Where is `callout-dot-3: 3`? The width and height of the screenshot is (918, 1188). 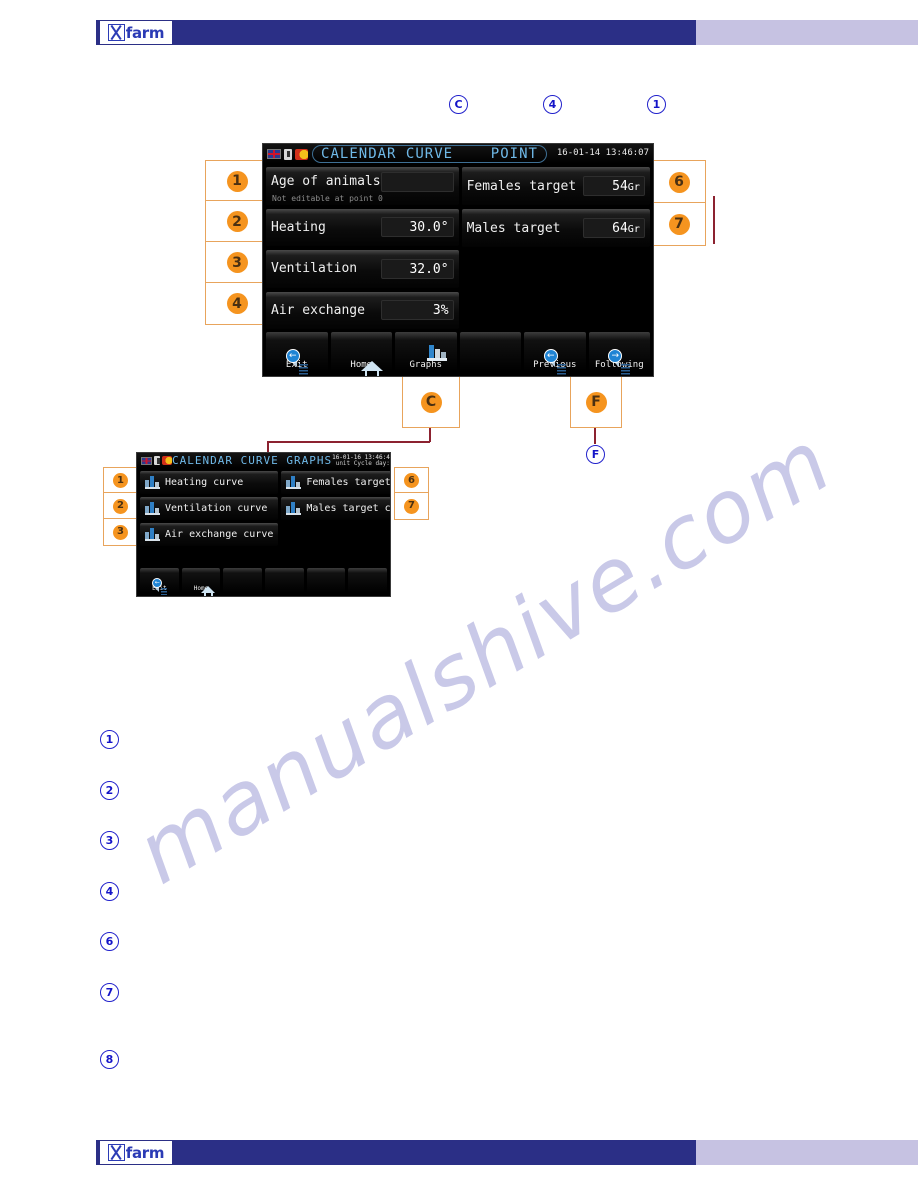
callout-dot-3: 3 is located at coordinates (237, 262).